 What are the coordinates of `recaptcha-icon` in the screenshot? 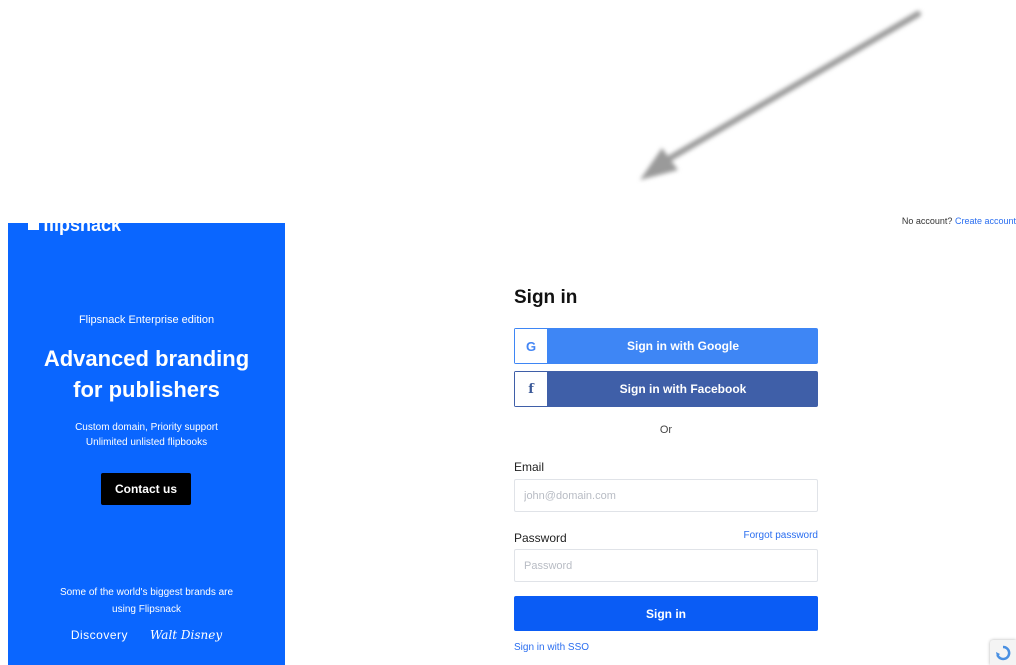 It's located at (1003, 652).